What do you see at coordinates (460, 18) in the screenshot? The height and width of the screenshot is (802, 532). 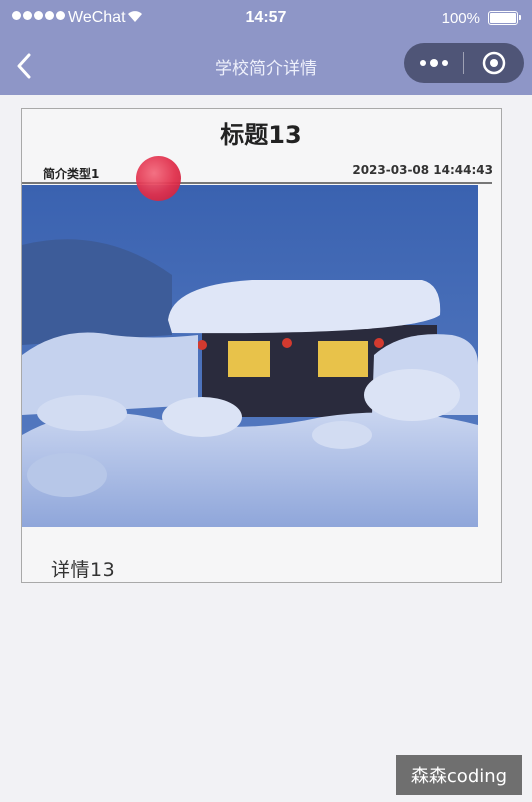 I see `battery-percent: 100%` at bounding box center [460, 18].